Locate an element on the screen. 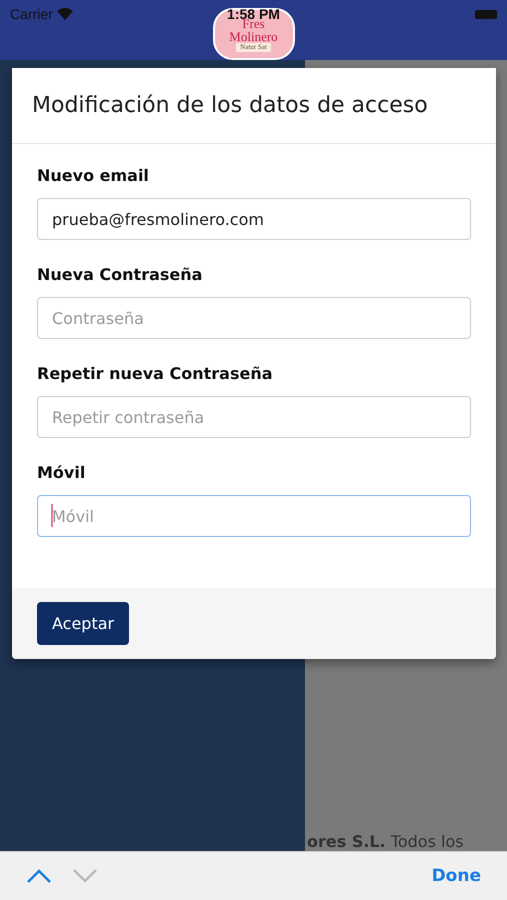 This screenshot has height=900, width=507. input-field: prueba@fresmolinero.com is located at coordinates (254, 219).